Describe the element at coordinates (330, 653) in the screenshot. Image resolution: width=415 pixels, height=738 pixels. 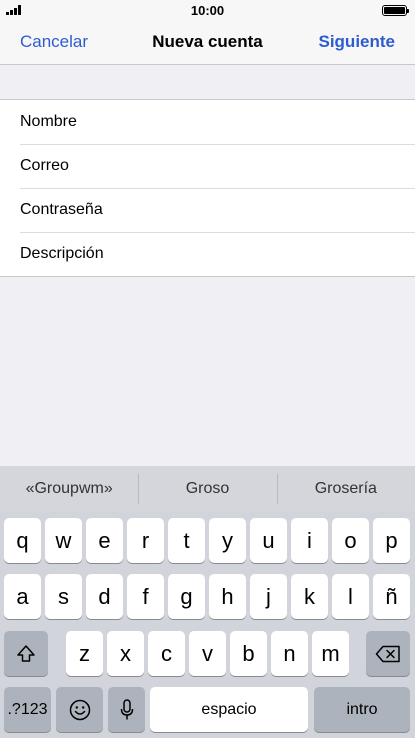
I see `key-m: m` at that location.